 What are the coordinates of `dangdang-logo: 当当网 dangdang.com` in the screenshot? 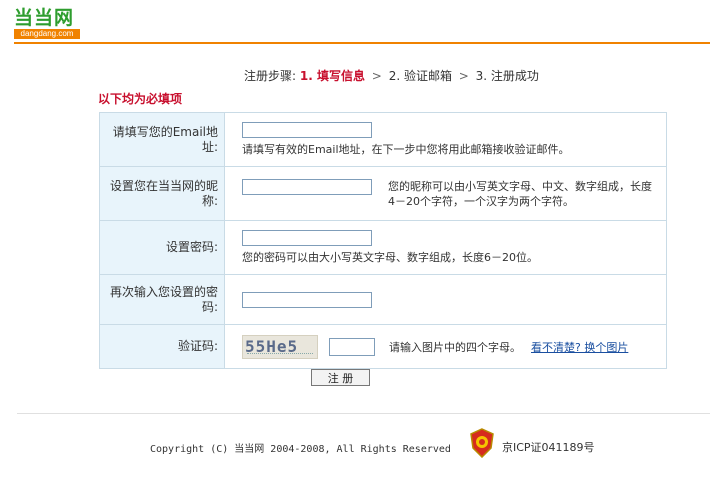 It's located at (48, 23).